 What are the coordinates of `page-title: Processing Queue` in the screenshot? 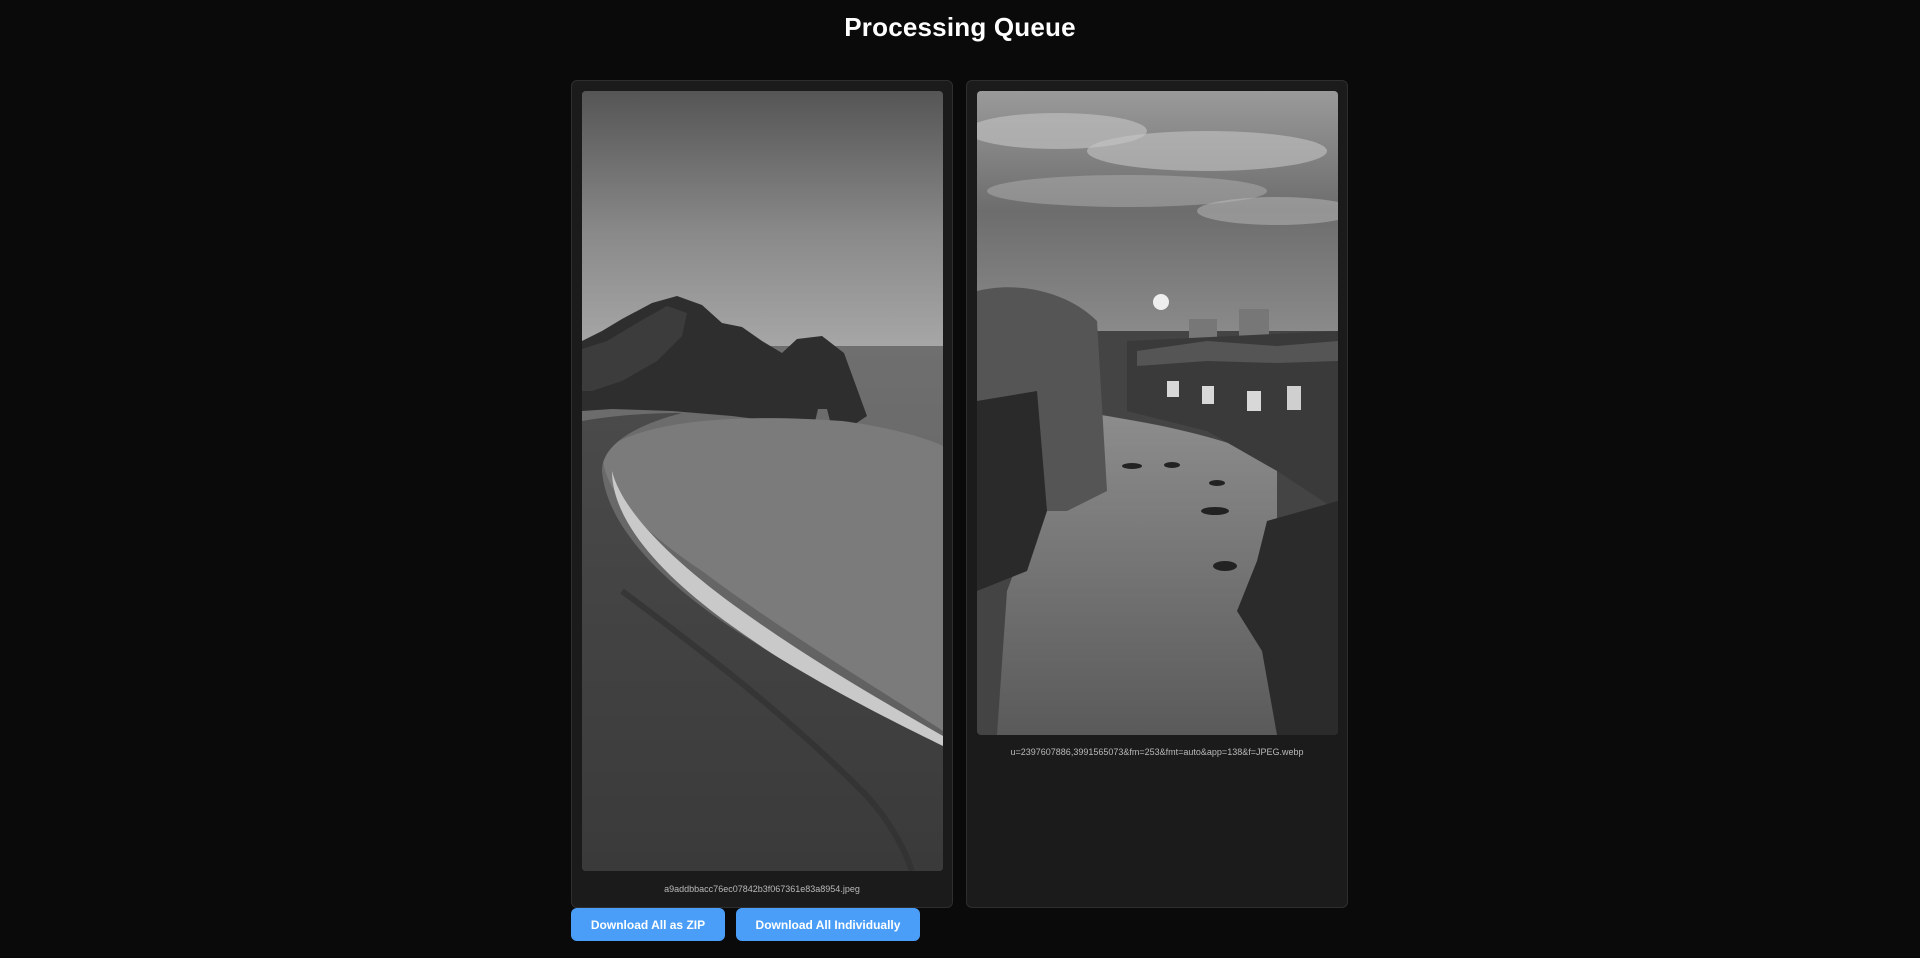 It's located at (960, 27).